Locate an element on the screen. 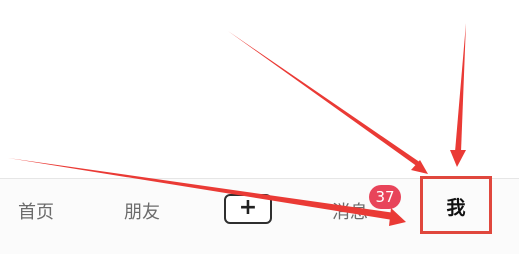 This screenshot has width=519, height=254. tab-me: 我 is located at coordinates (456, 206).